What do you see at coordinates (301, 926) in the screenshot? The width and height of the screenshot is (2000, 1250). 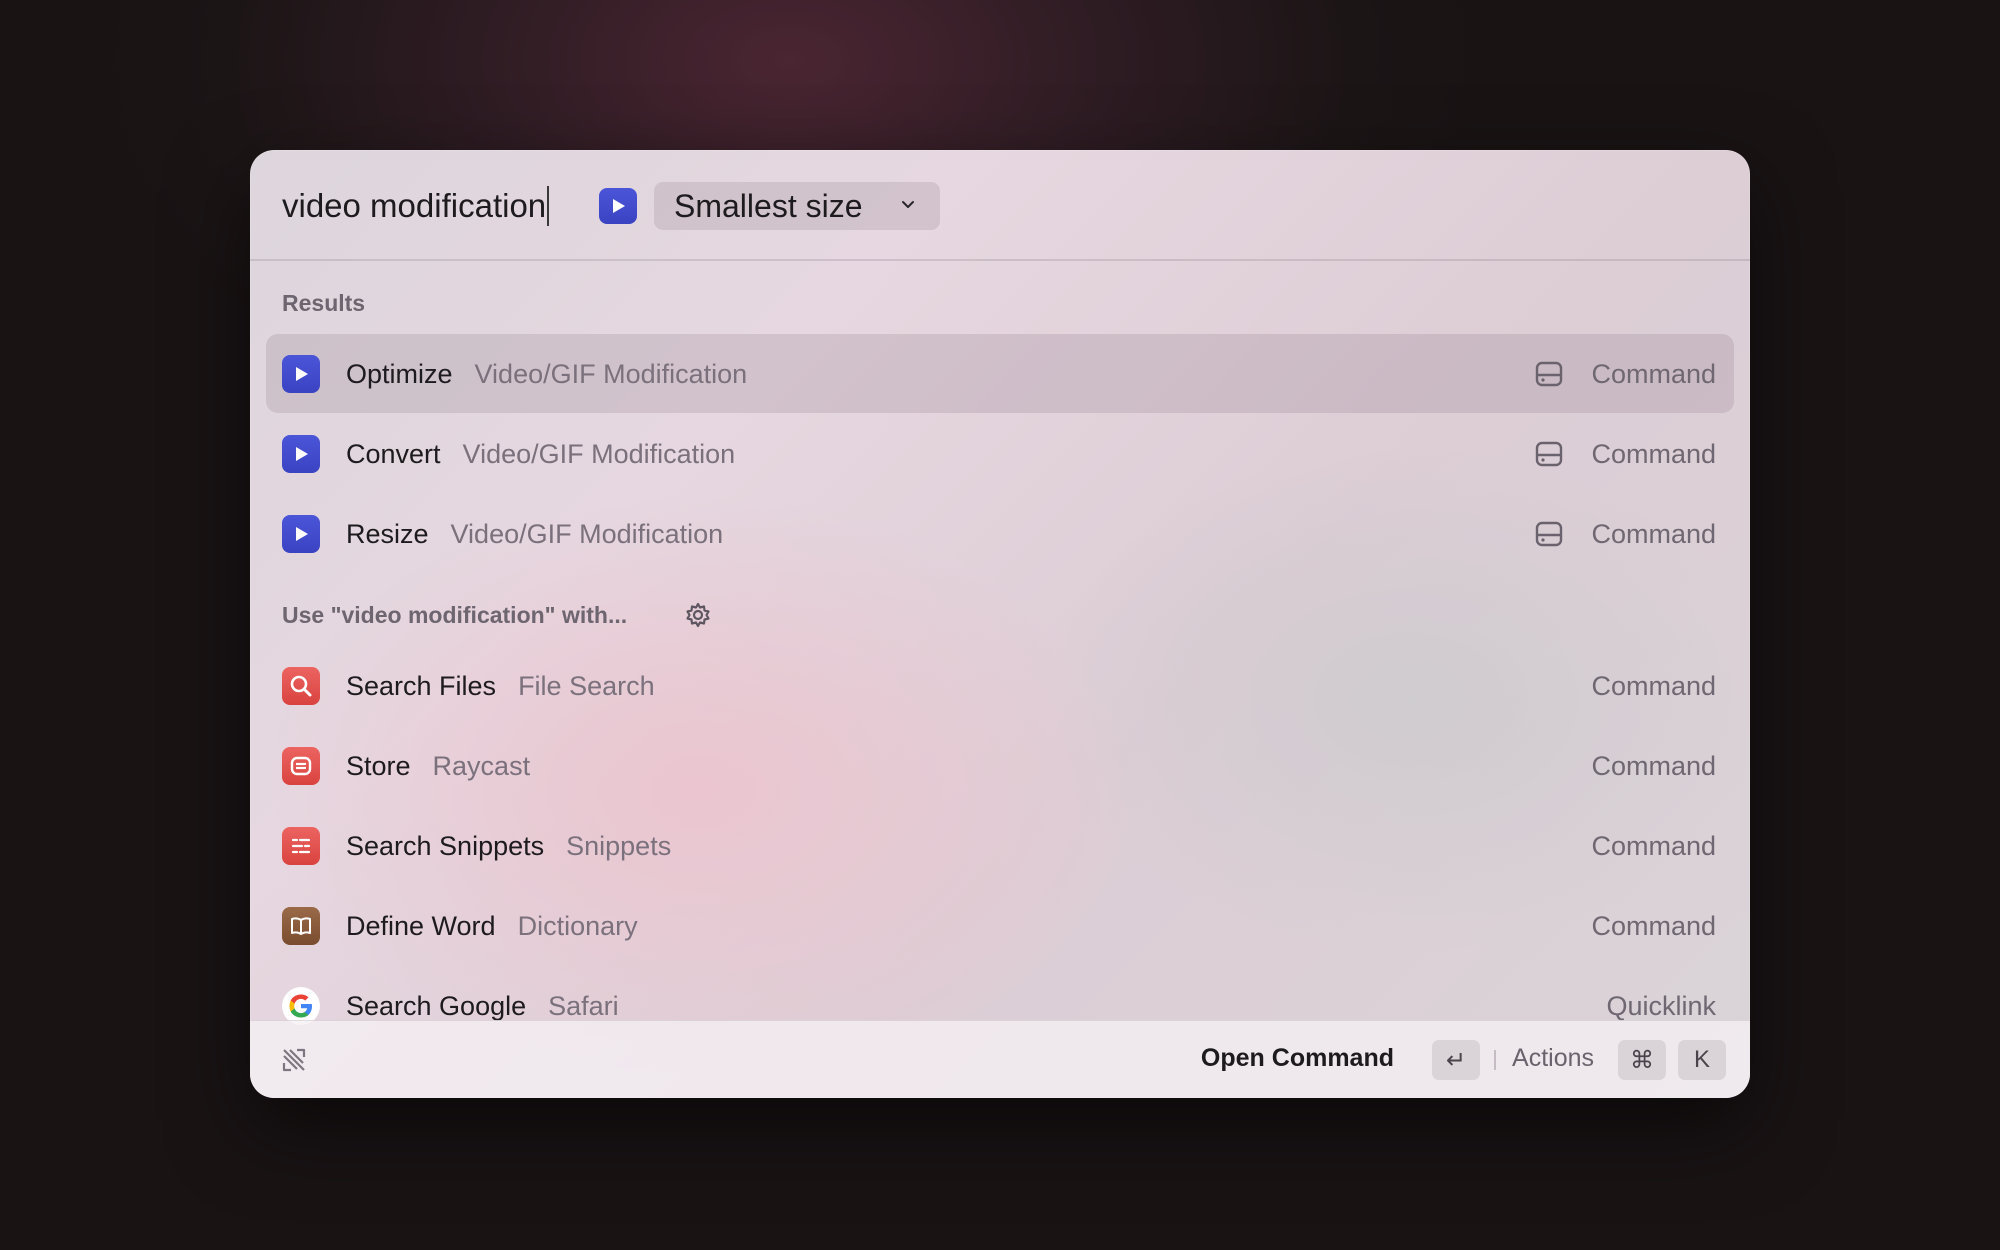 I see `book-icon` at bounding box center [301, 926].